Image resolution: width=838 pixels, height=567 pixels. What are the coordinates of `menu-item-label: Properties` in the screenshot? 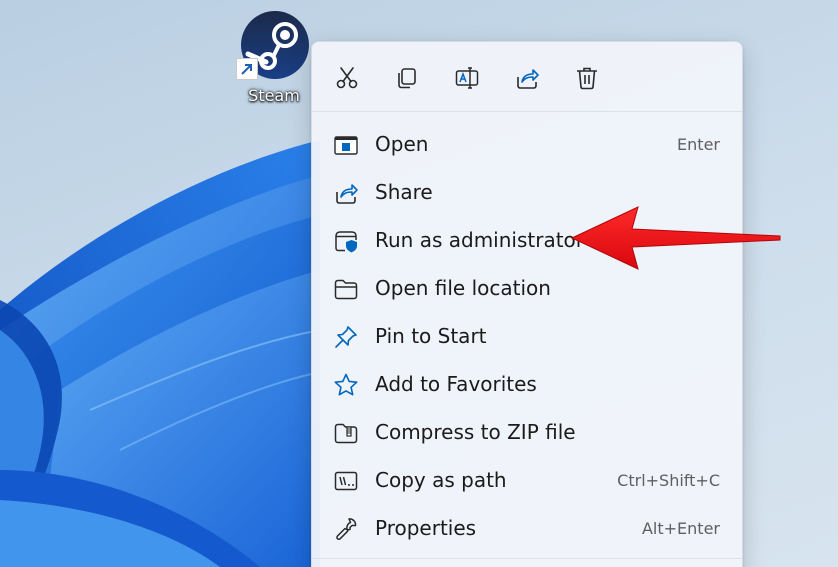 It's located at (426, 528).